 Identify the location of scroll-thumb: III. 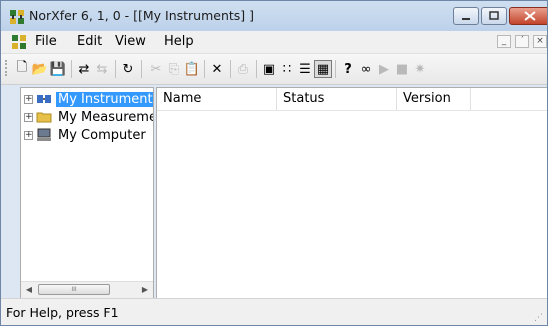
(74, 289).